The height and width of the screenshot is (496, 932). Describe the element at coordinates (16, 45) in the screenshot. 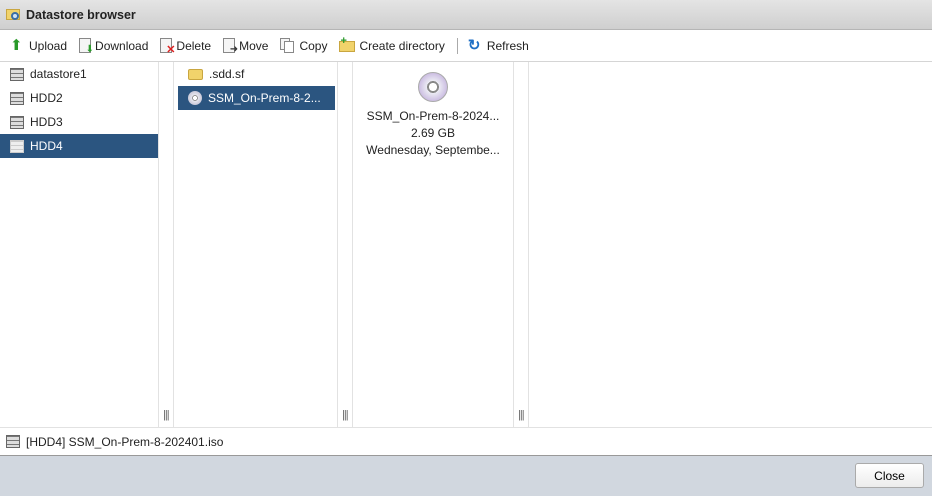

I see `upload-arrow-icon: ⬆` at that location.